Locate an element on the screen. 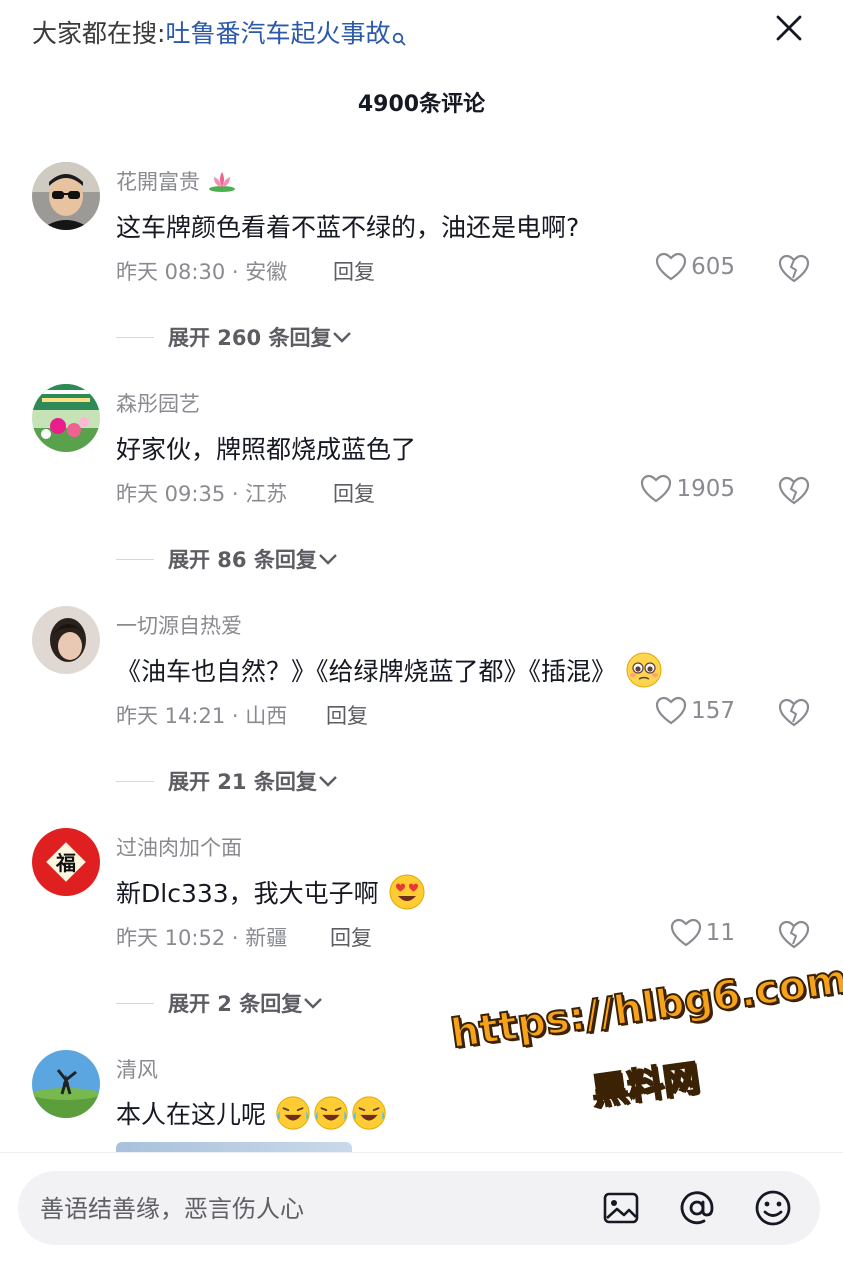 This screenshot has width=843, height=1280. comment-time-location: 昨天 09:35 · 江苏 is located at coordinates (202, 494).